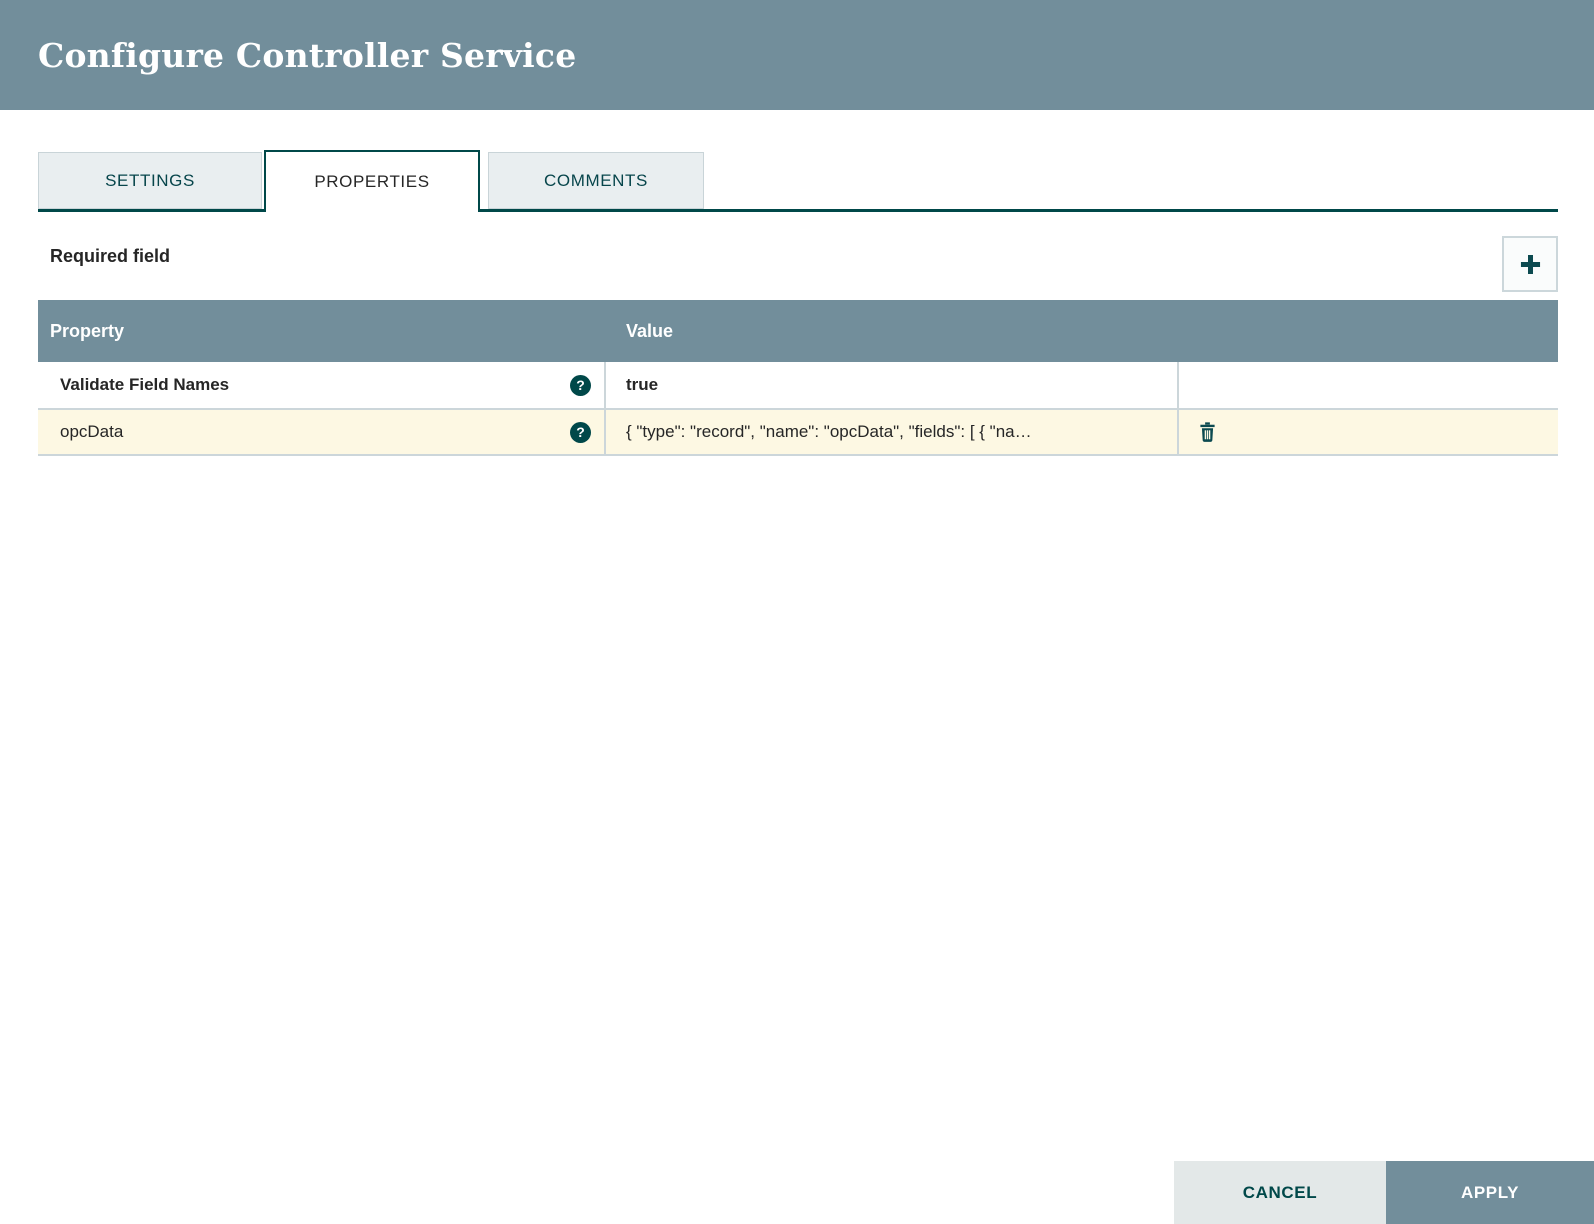  I want to click on cancel-button: CANCEL, so click(1280, 1192).